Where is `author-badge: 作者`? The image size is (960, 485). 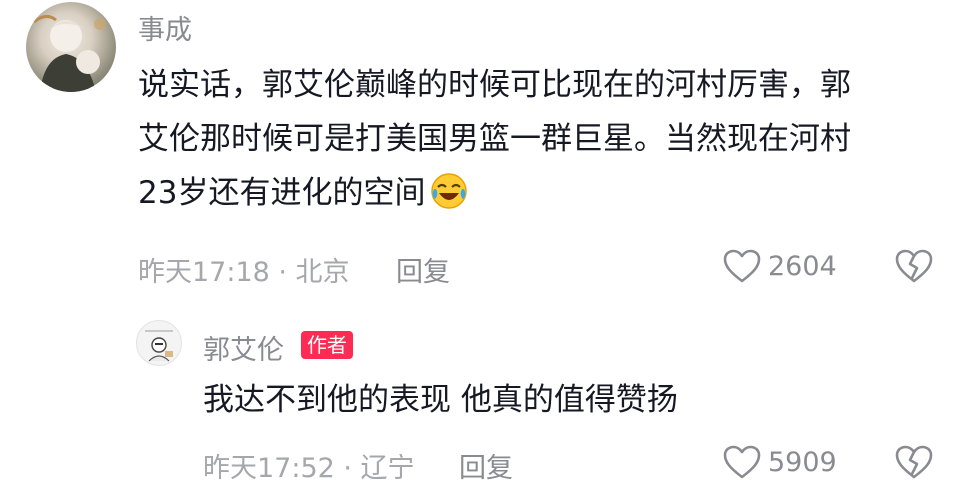
author-badge: 作者 is located at coordinates (327, 345).